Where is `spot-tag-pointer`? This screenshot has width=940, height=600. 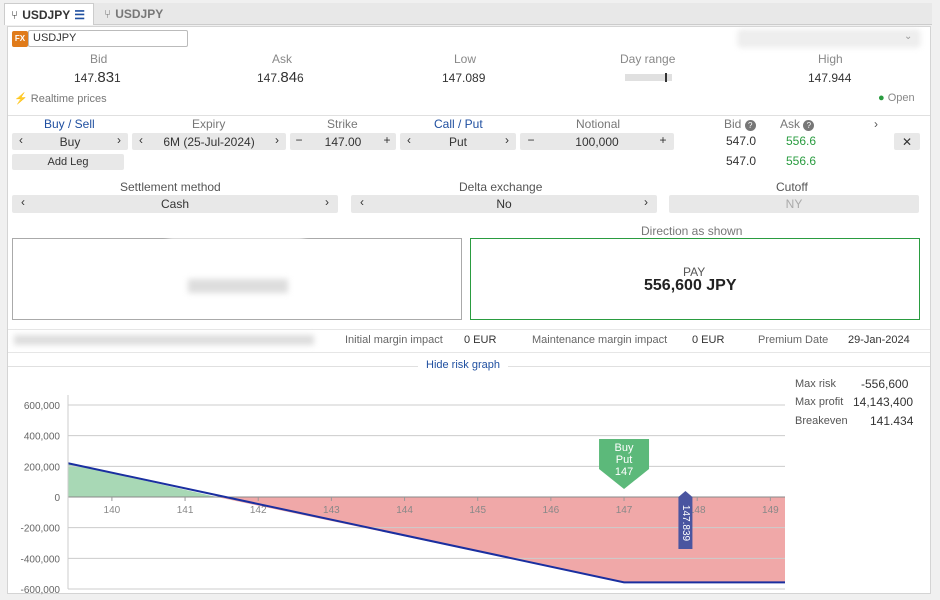
spot-tag-pointer is located at coordinates (685, 494).